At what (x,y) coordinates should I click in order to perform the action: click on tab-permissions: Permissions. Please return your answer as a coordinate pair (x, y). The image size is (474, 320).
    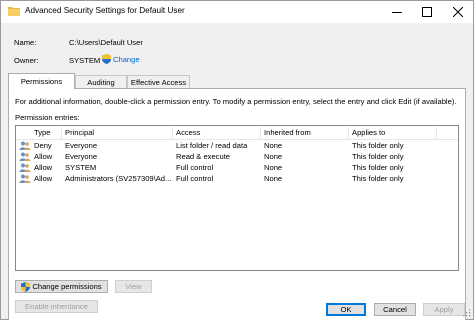
    Looking at the image, I should click on (41, 81).